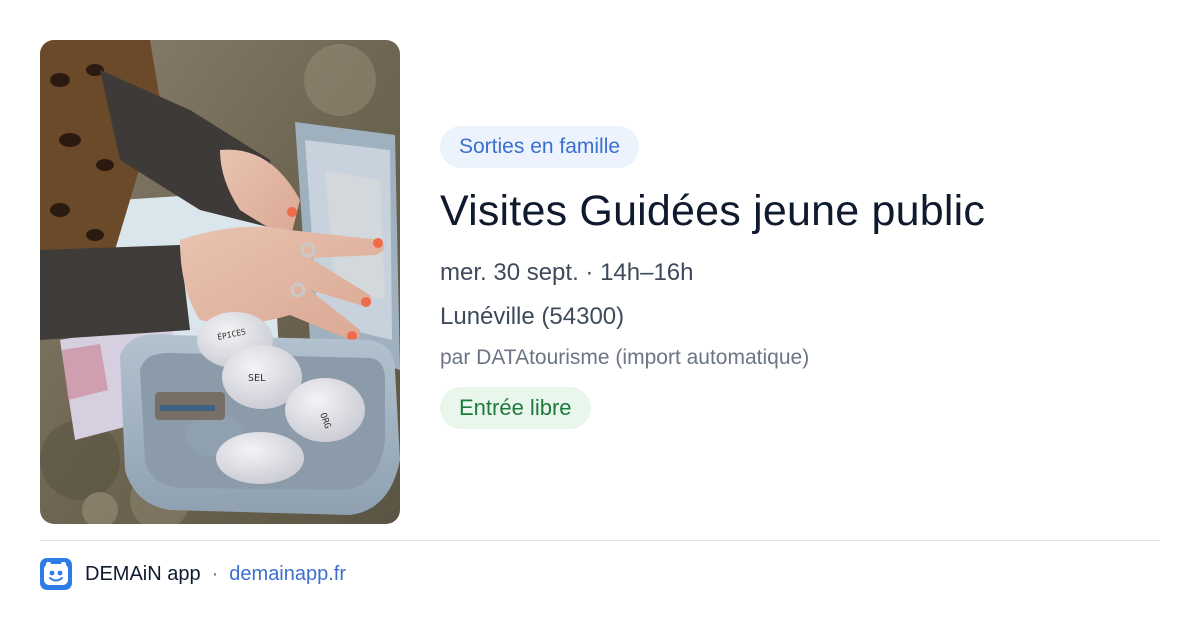  I want to click on event-location: Lunéville (54300), so click(532, 316).